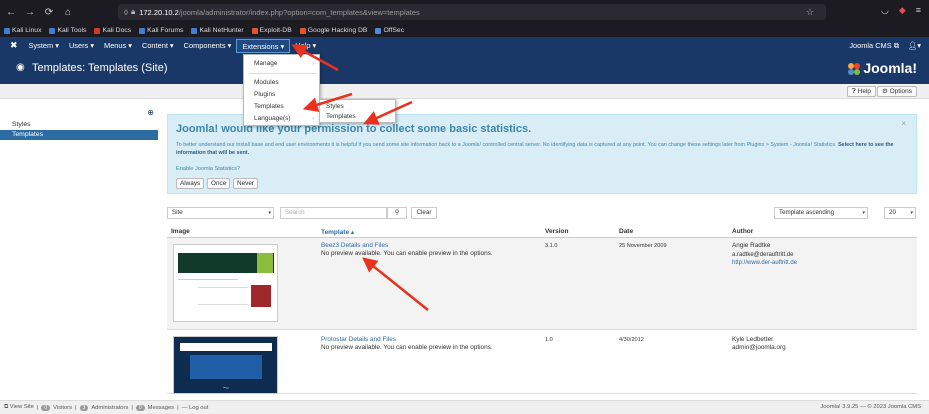 Image resolution: width=929 pixels, height=414 pixels. What do you see at coordinates (902, 10) in the screenshot?
I see `extension-icon: ◆` at bounding box center [902, 10].